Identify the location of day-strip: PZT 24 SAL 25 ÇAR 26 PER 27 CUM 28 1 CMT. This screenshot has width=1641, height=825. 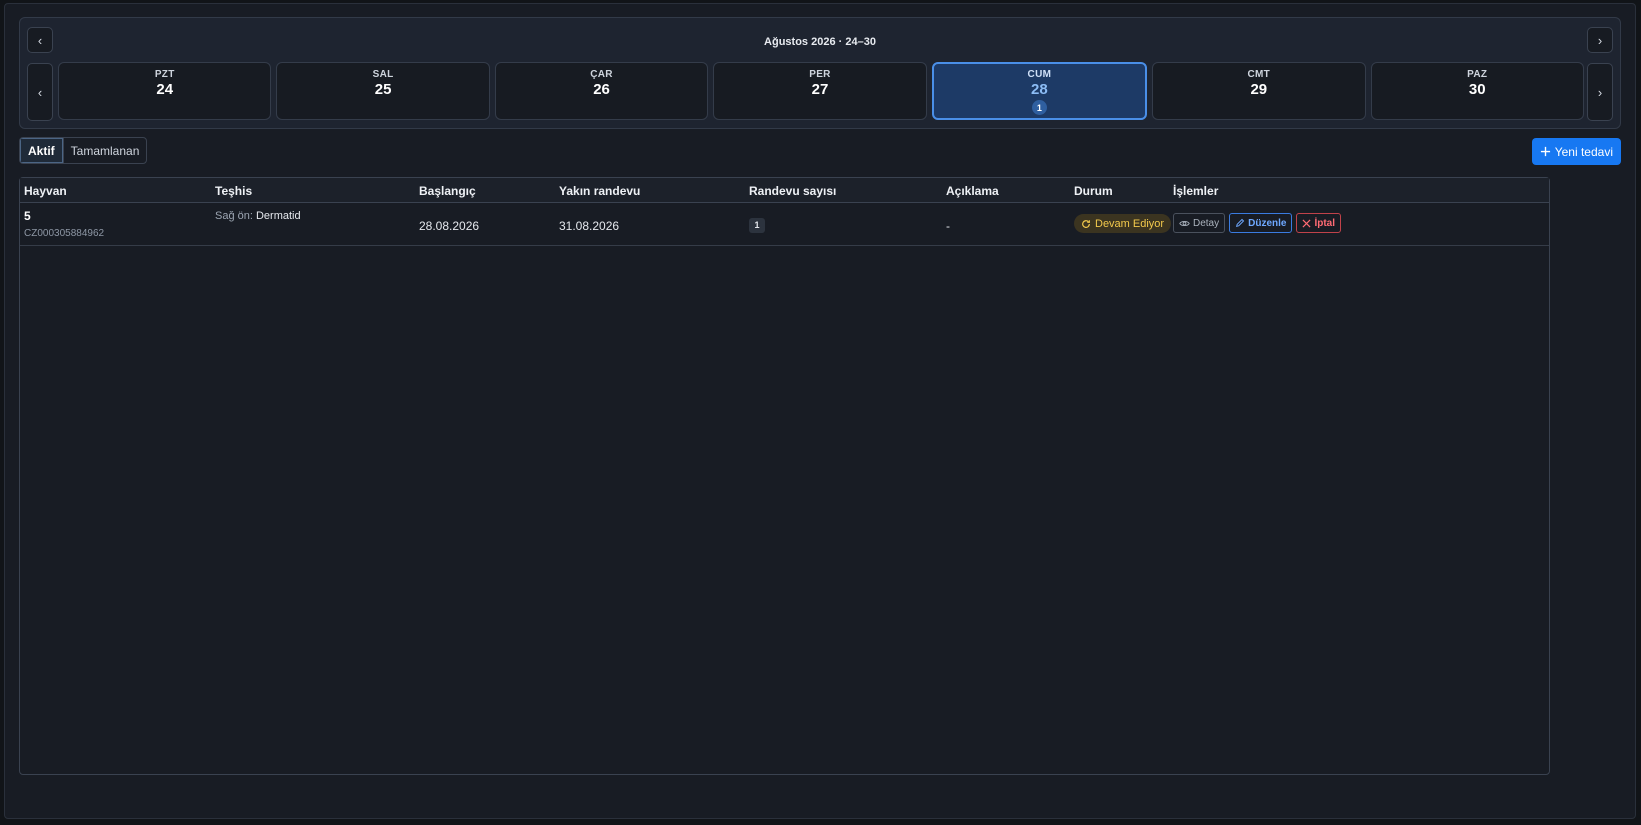
(821, 91).